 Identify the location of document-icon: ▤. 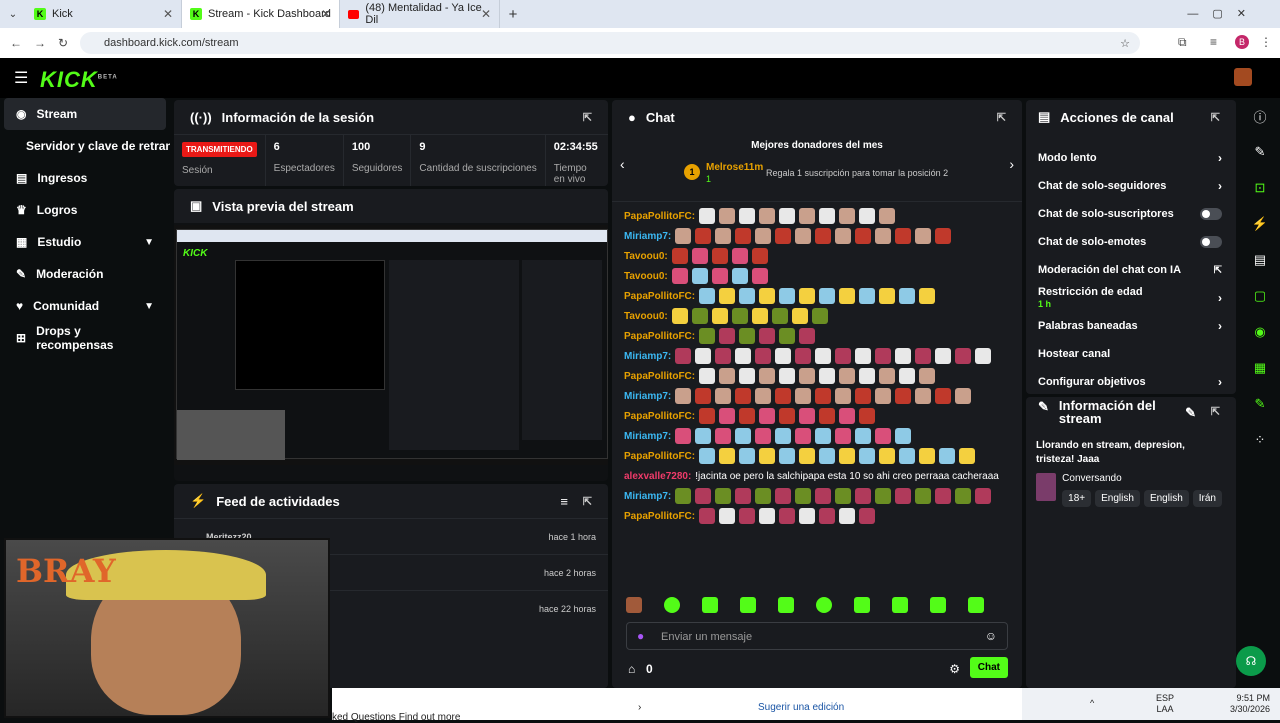
(1260, 260).